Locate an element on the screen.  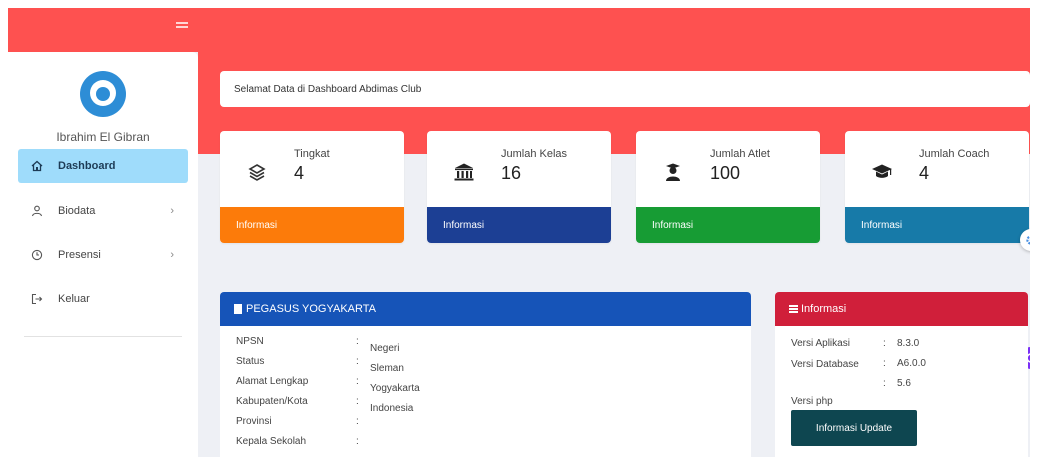
school-row: Alamat Lengkap : Yogyakarta is located at coordinates (386, 385).